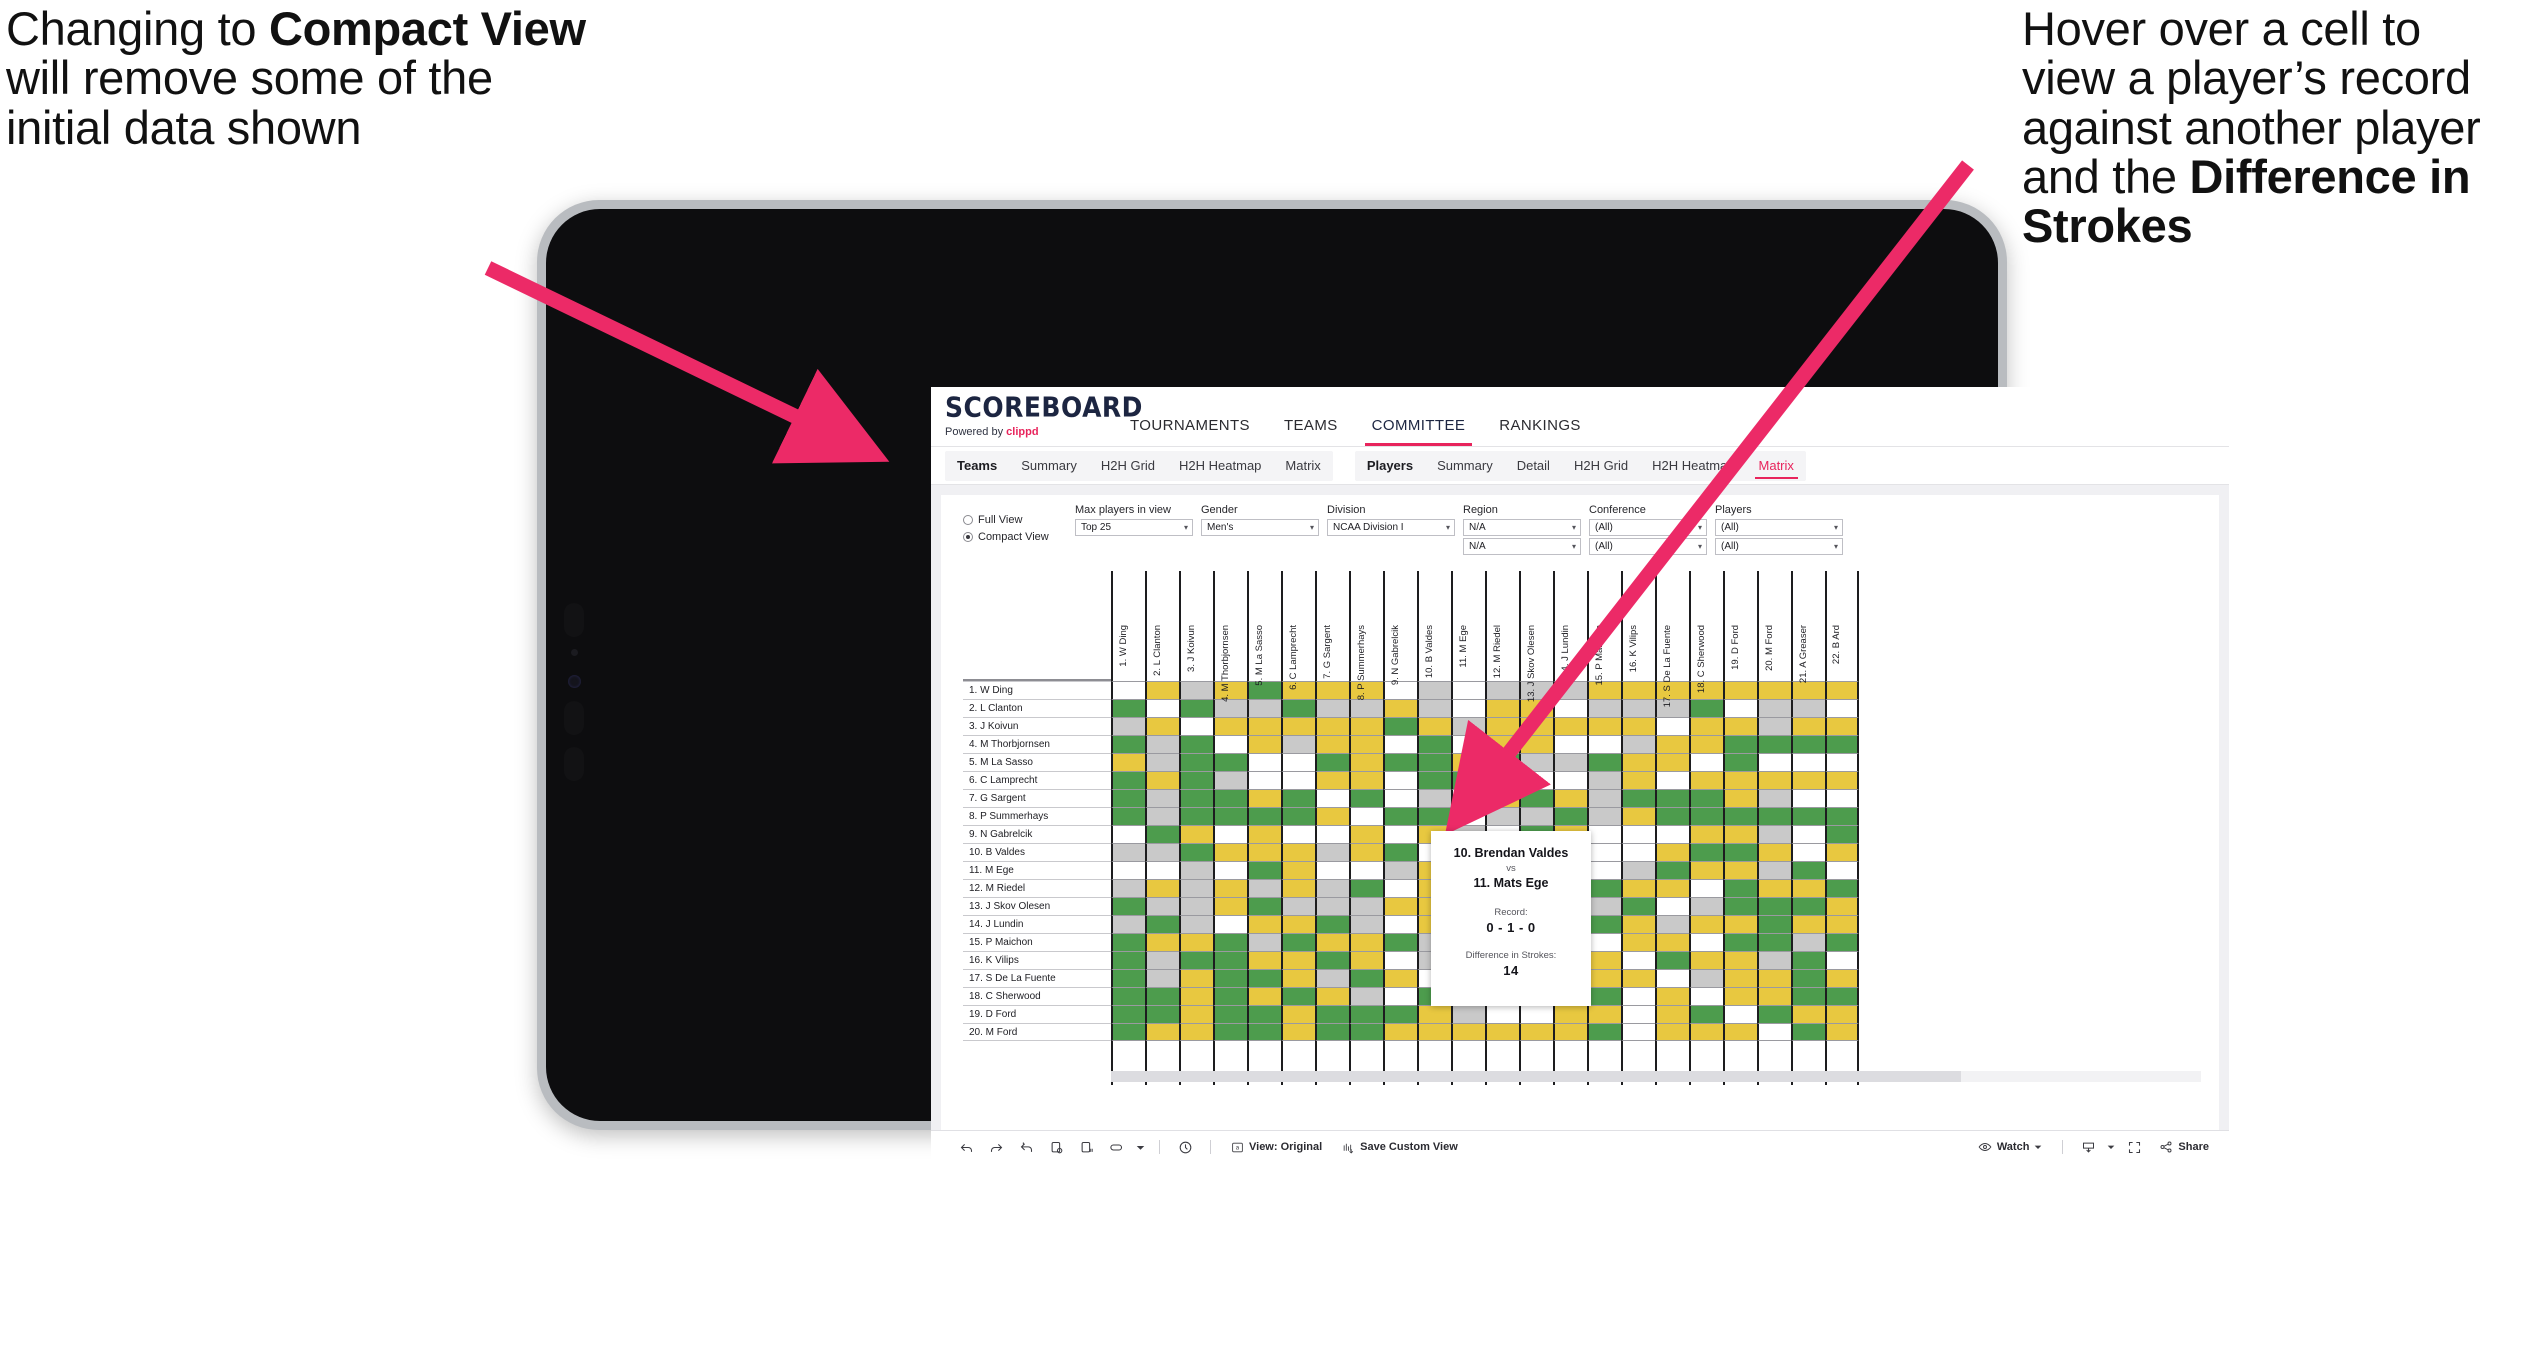 The width and height of the screenshot is (2521, 1356). What do you see at coordinates (1419, 431) in the screenshot?
I see `nav-committee: COMMITTEE` at bounding box center [1419, 431].